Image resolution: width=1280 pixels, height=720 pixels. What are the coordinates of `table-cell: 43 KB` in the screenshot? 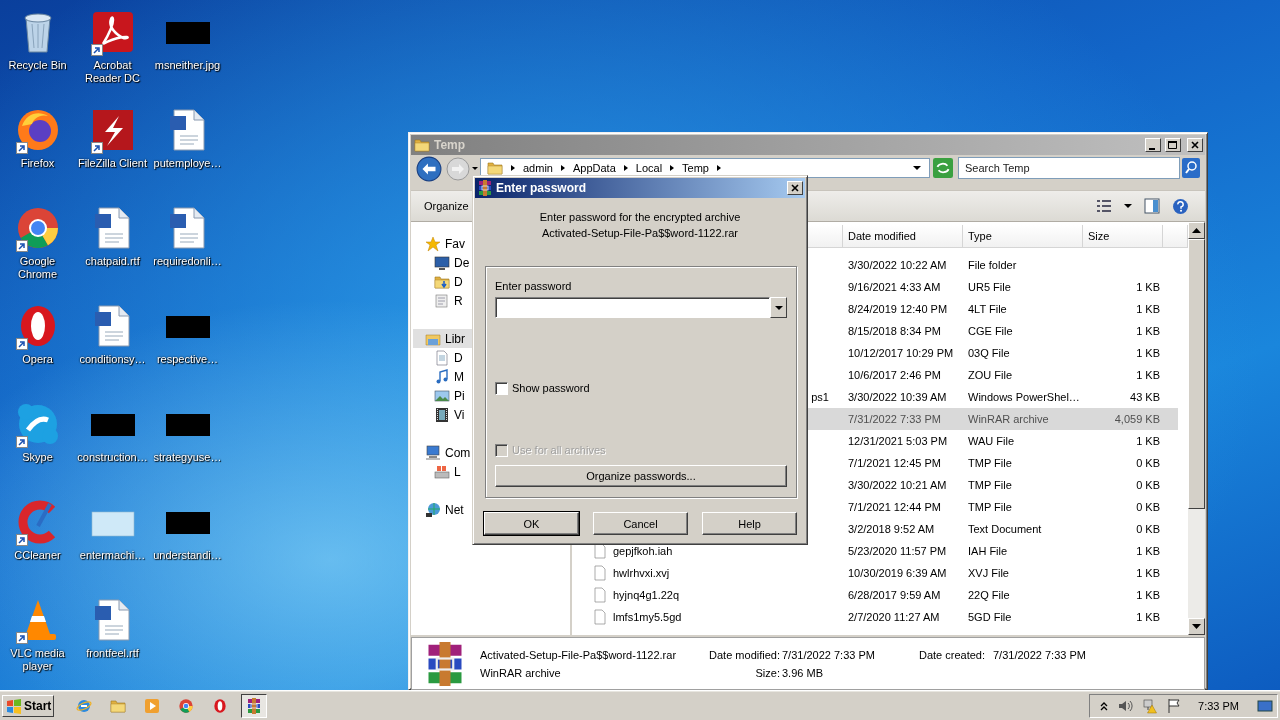 It's located at (1145, 397).